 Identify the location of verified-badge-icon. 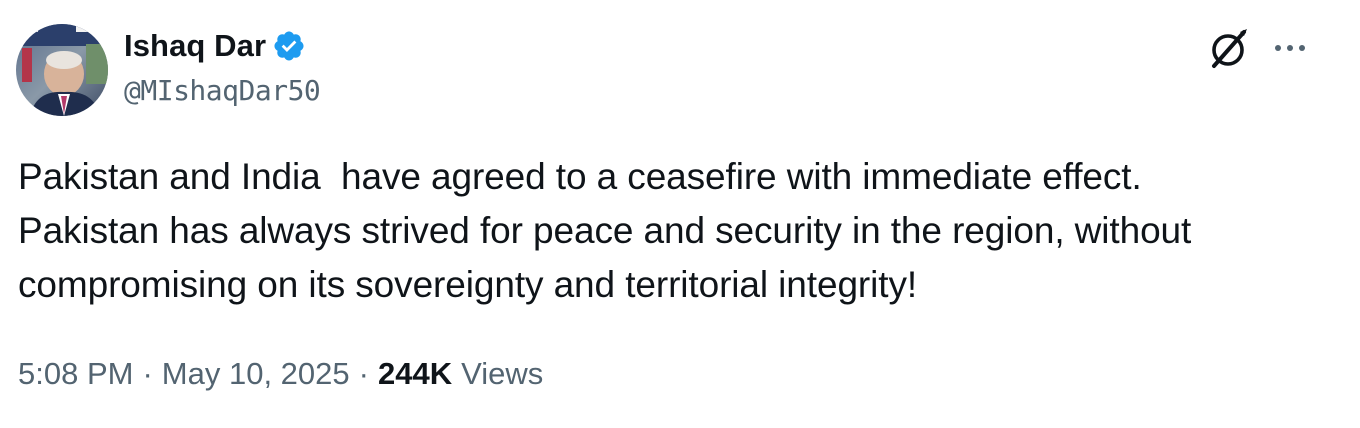
(289, 46).